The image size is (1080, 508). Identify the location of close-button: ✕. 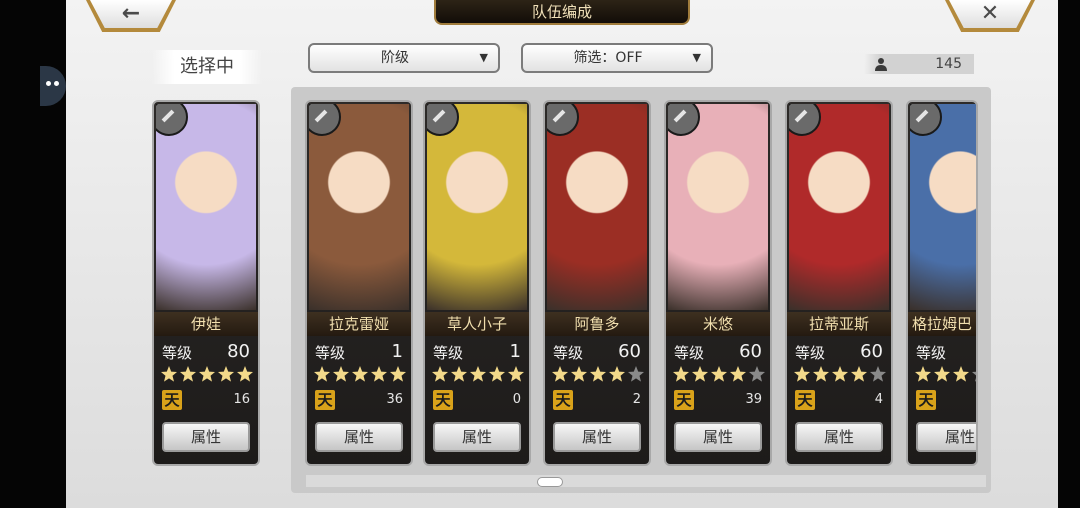
(990, 16).